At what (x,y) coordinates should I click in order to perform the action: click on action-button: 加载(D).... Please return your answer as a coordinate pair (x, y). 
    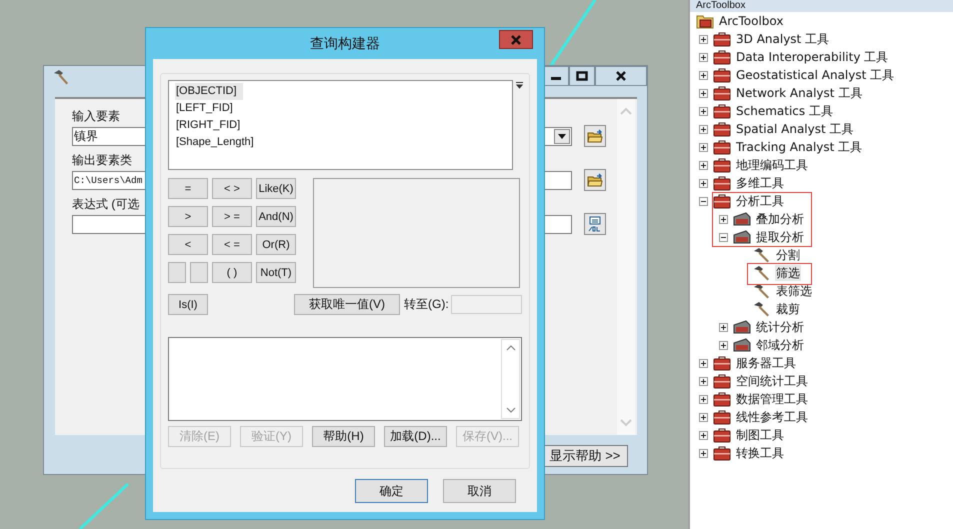
    Looking at the image, I should click on (415, 436).